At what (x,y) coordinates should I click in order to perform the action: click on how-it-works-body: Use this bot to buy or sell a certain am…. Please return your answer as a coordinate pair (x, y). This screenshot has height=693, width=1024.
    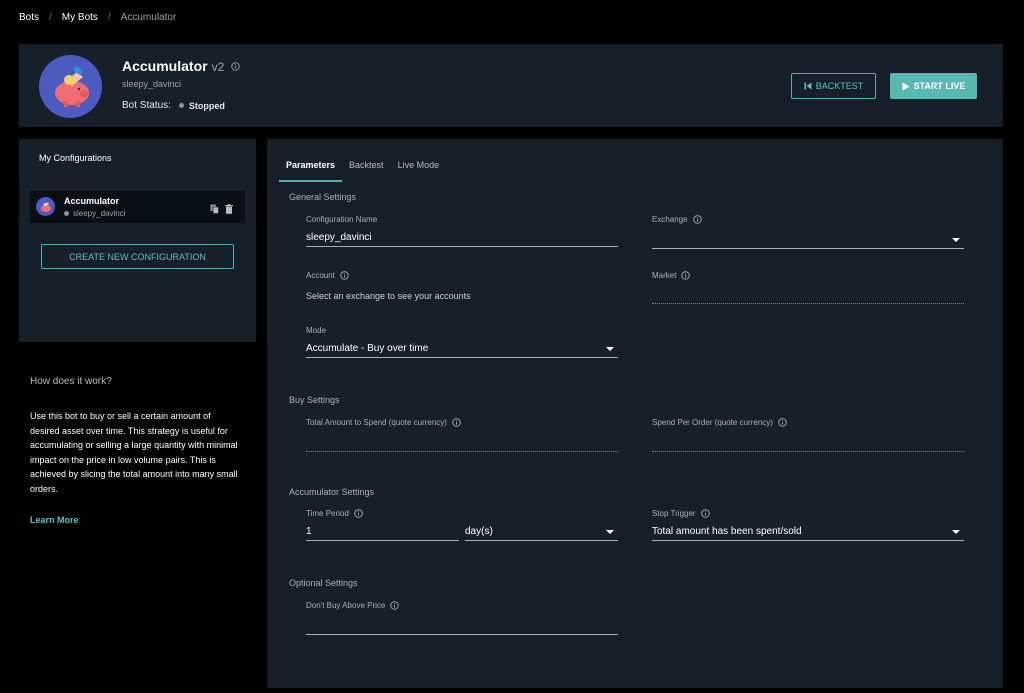
    Looking at the image, I should click on (134, 452).